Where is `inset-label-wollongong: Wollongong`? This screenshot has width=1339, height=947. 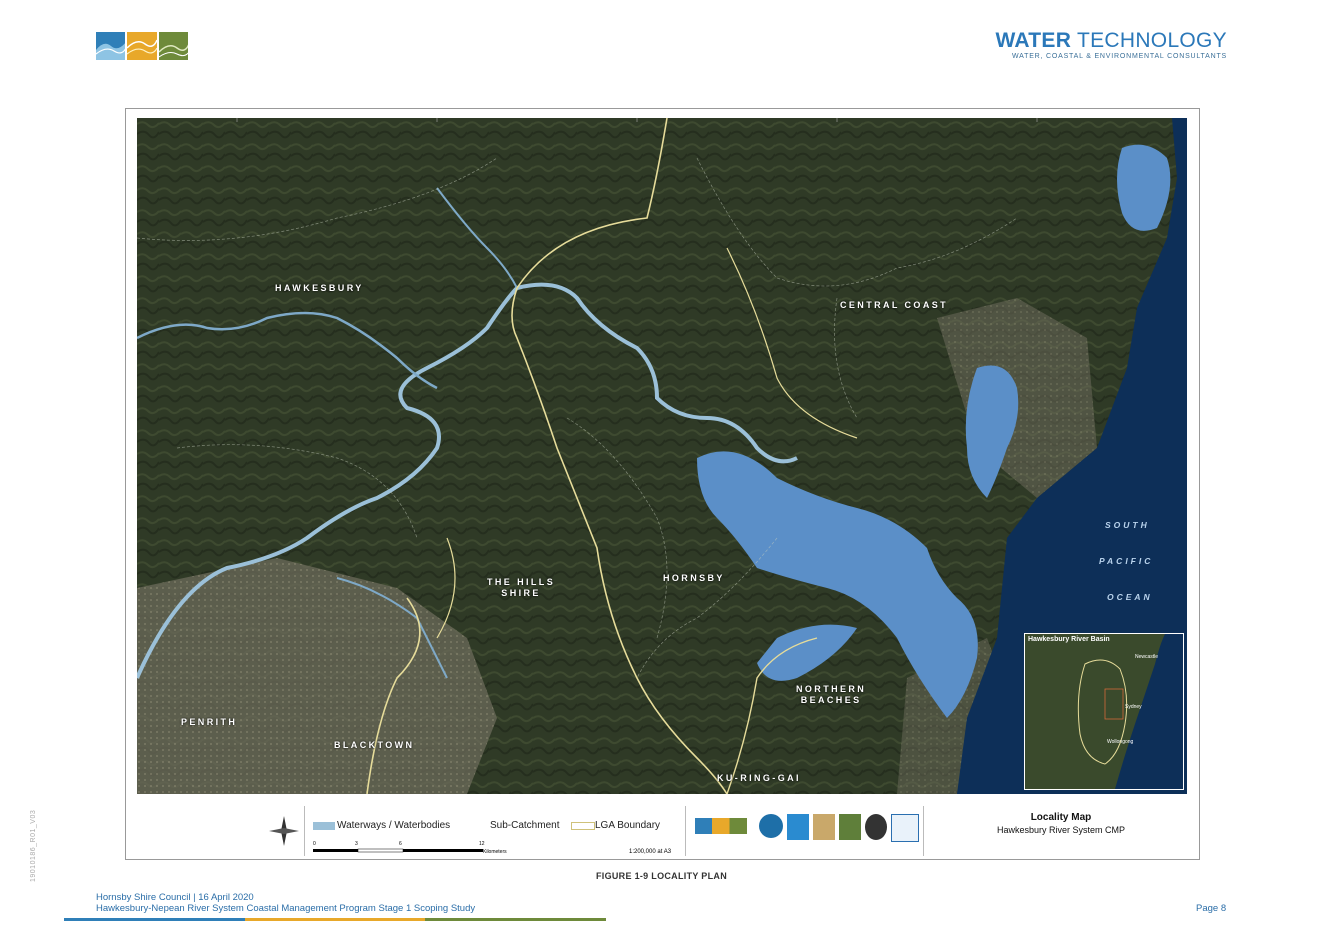
inset-label-wollongong: Wollongong is located at coordinates (1120, 742).